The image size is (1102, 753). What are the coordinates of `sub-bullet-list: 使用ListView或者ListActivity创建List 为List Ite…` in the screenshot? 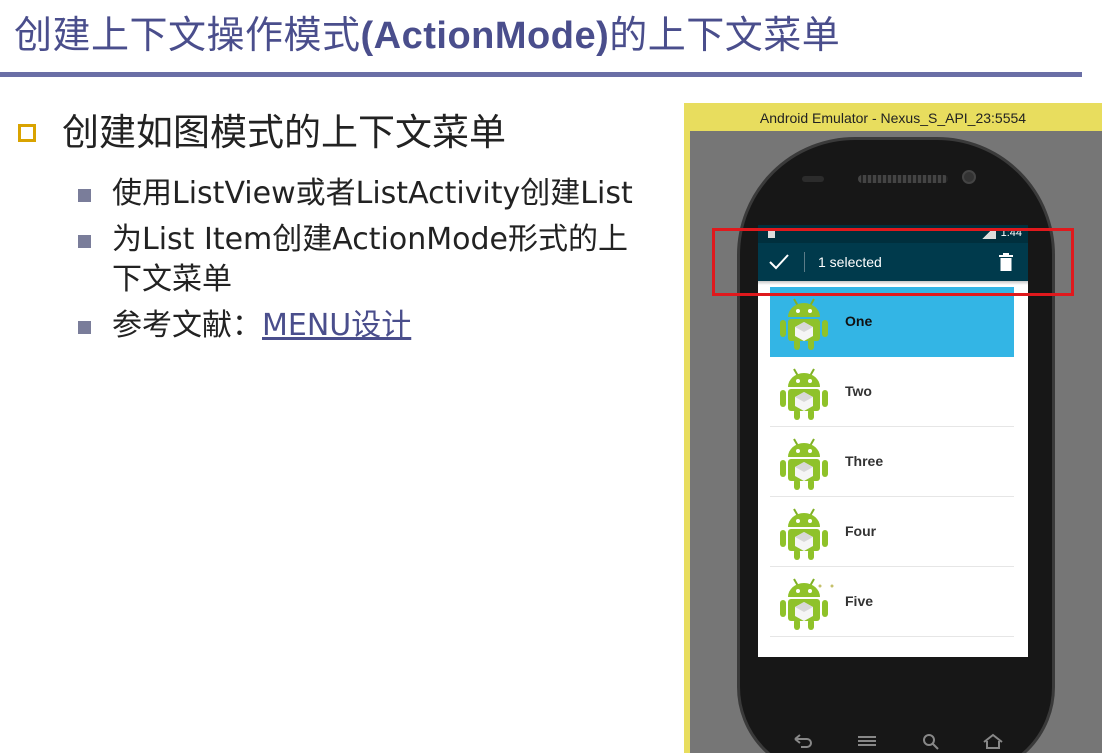 It's located at (336, 260).